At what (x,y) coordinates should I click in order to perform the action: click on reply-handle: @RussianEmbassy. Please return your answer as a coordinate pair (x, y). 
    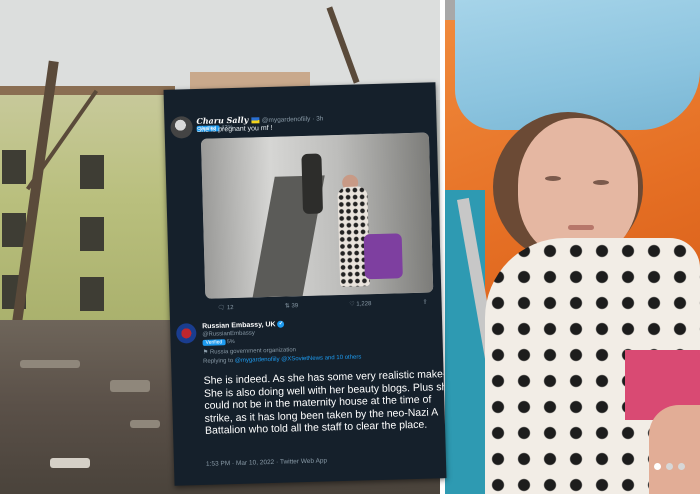
    Looking at the image, I should click on (228, 333).